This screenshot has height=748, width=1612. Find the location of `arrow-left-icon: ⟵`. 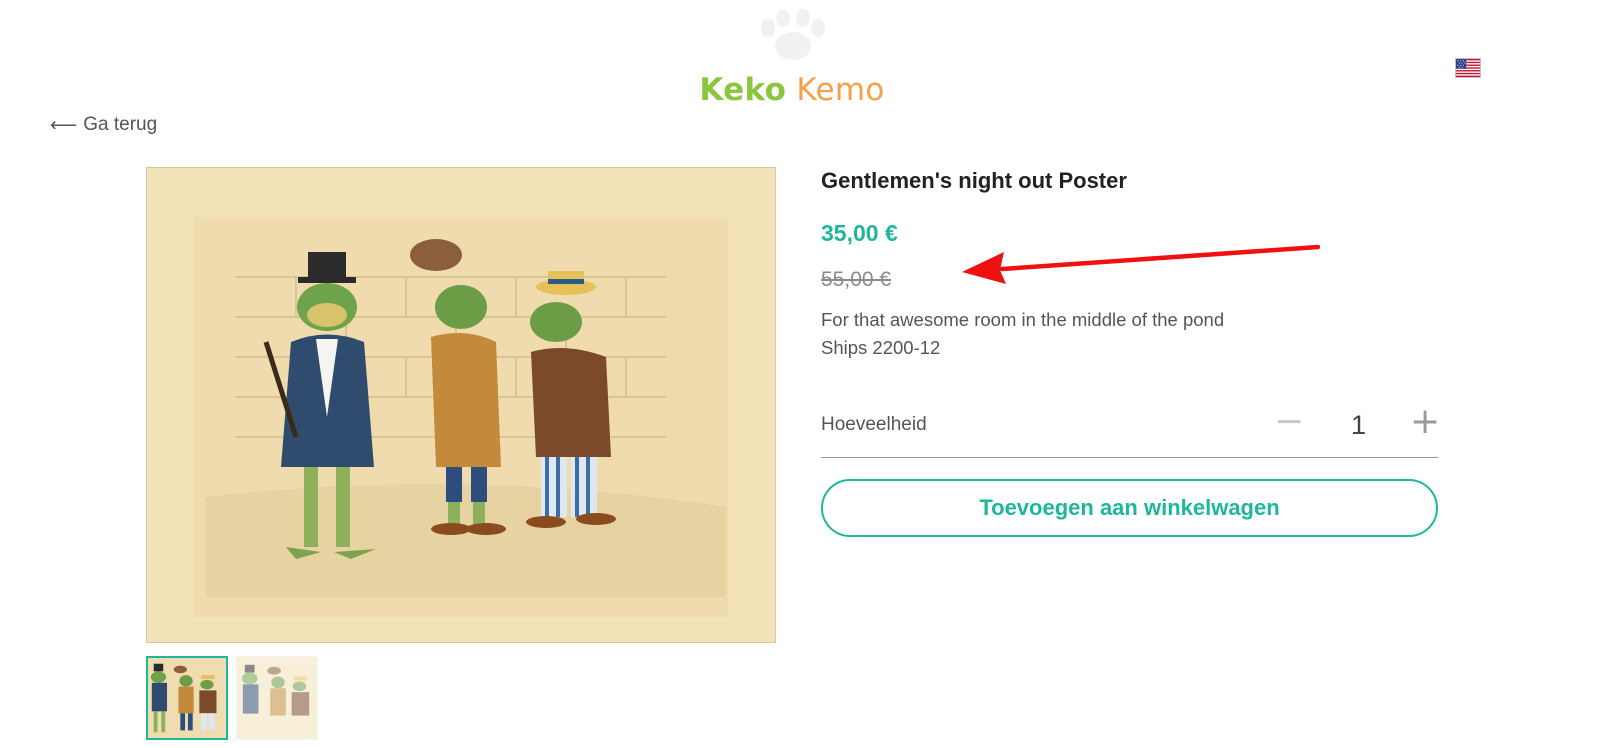

arrow-left-icon: ⟵ is located at coordinates (64, 125).